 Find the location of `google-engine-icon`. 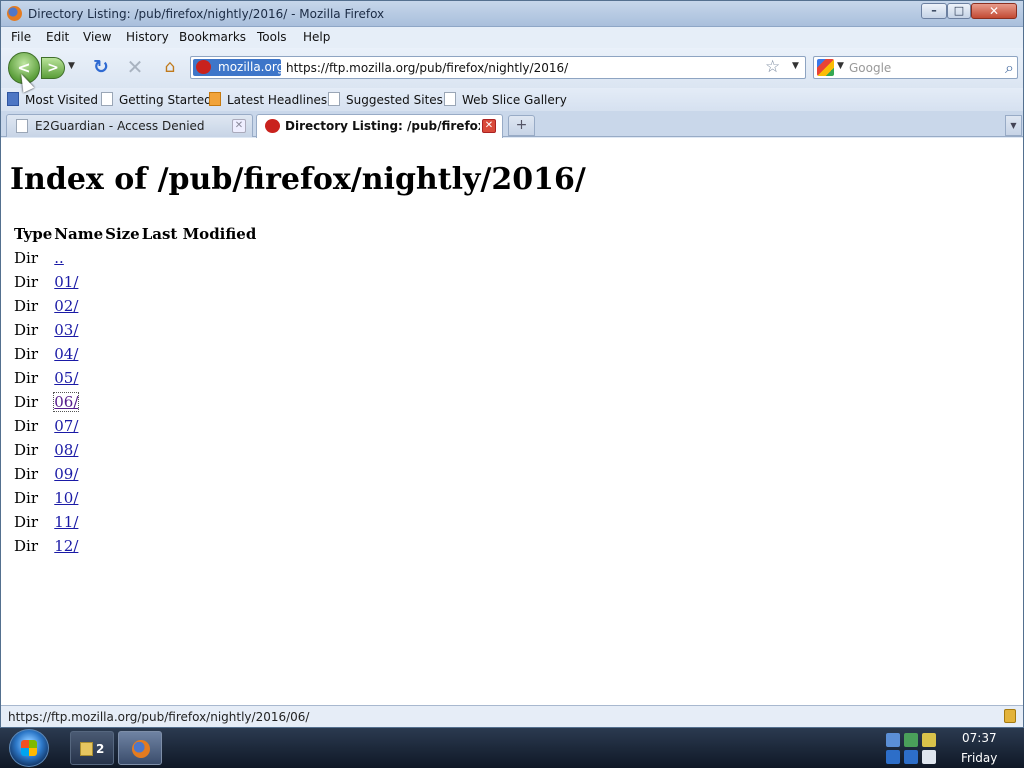

google-engine-icon is located at coordinates (825, 67).